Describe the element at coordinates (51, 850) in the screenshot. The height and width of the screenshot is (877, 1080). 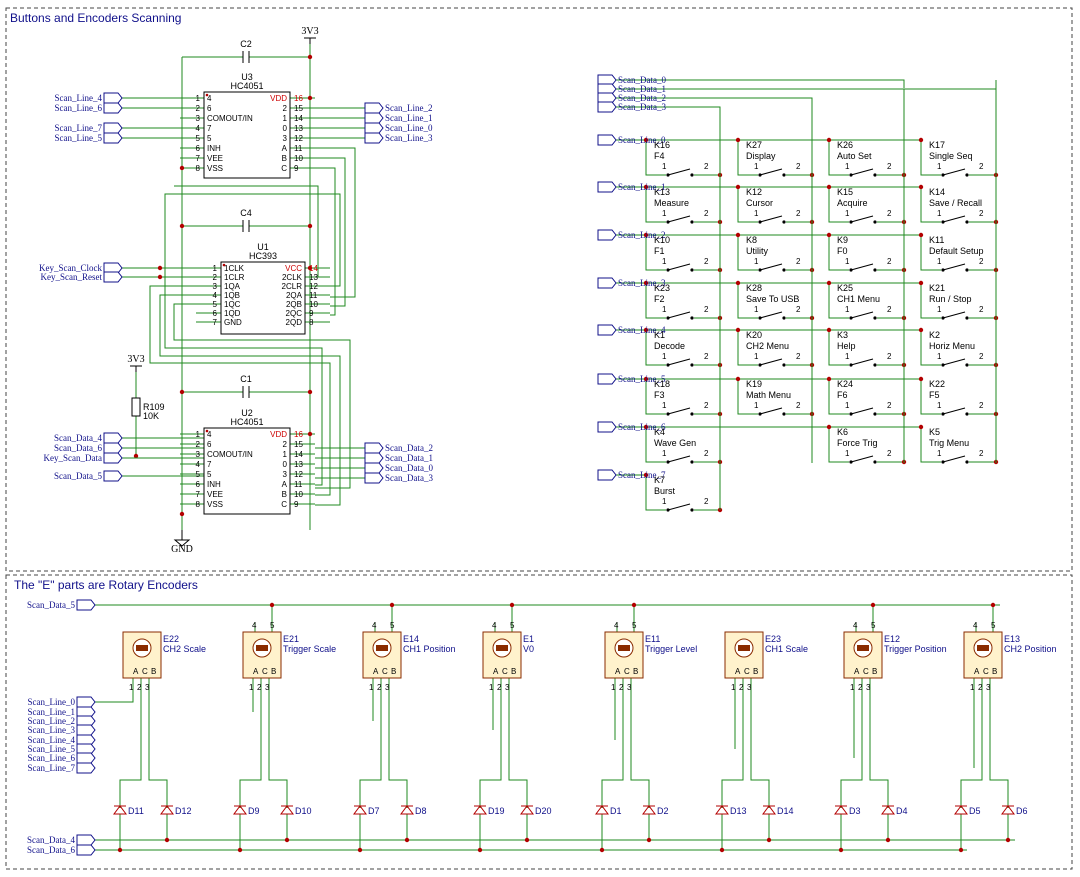
I see `net-label: Scan_Data_6` at that location.